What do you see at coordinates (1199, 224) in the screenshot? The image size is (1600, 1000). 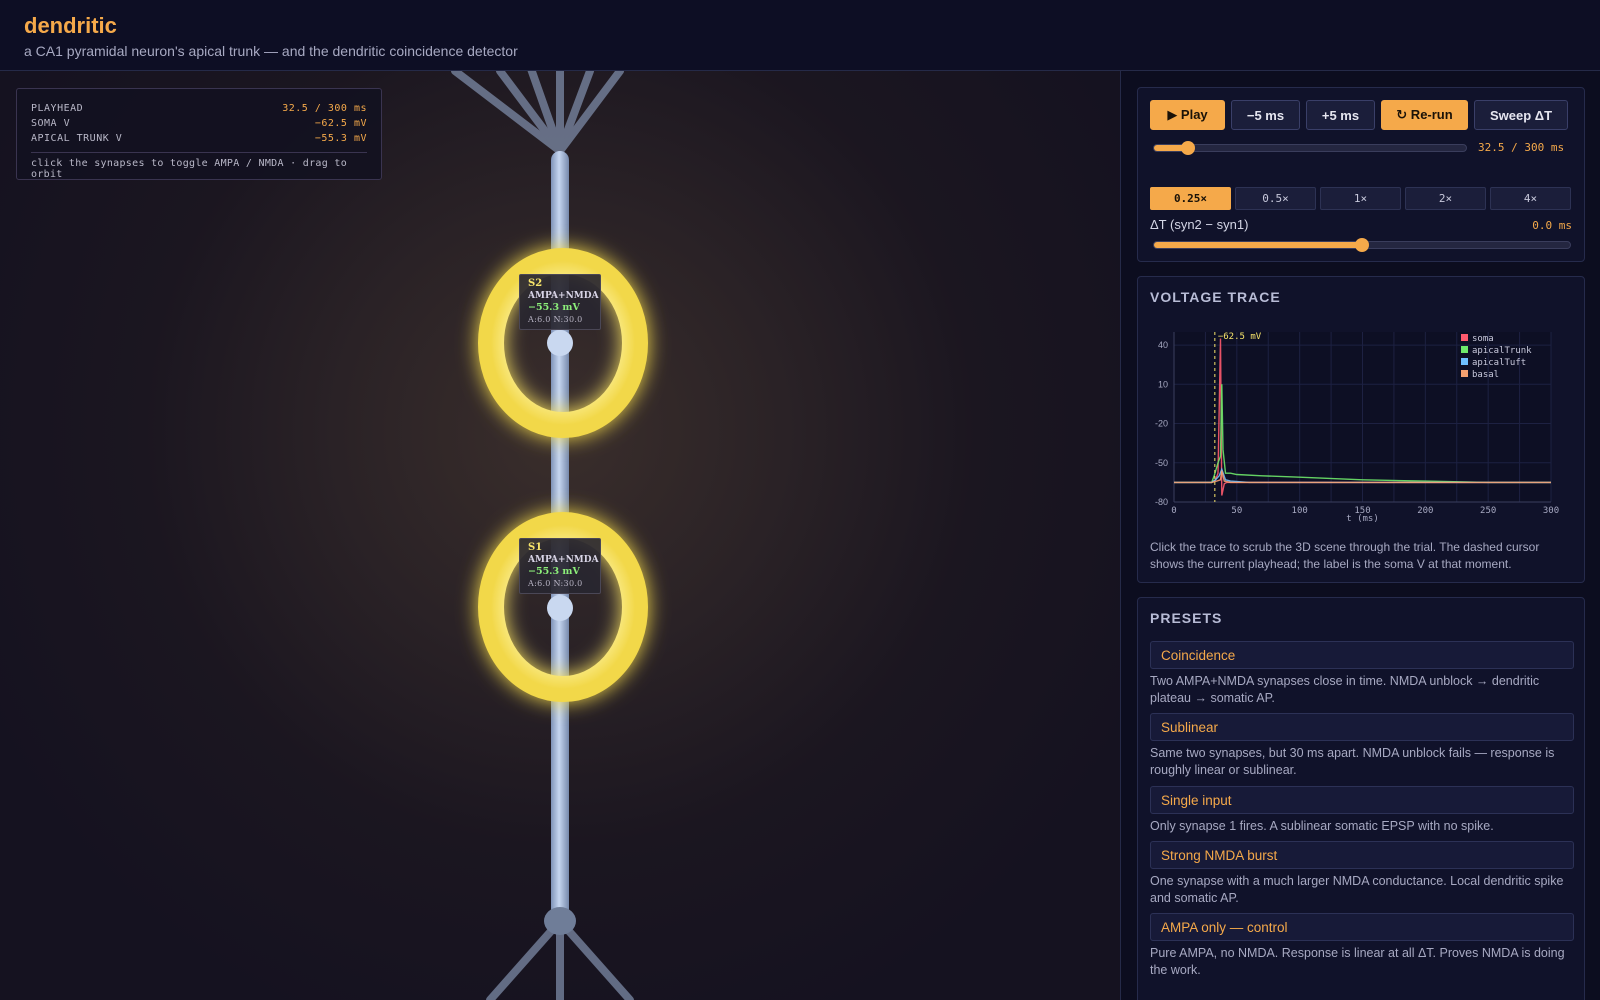 I see `delta-t-label: ΔT (syn2 − syn1)` at bounding box center [1199, 224].